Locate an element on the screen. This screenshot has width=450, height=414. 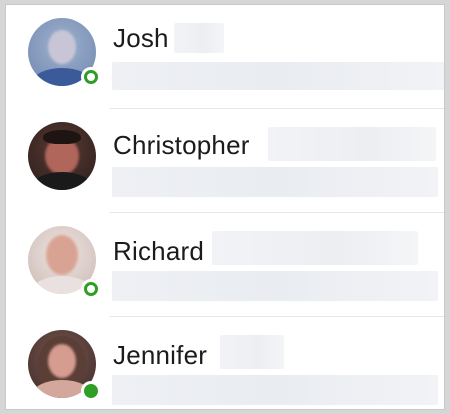
contact-name: Christopher is located at coordinates (181, 145).